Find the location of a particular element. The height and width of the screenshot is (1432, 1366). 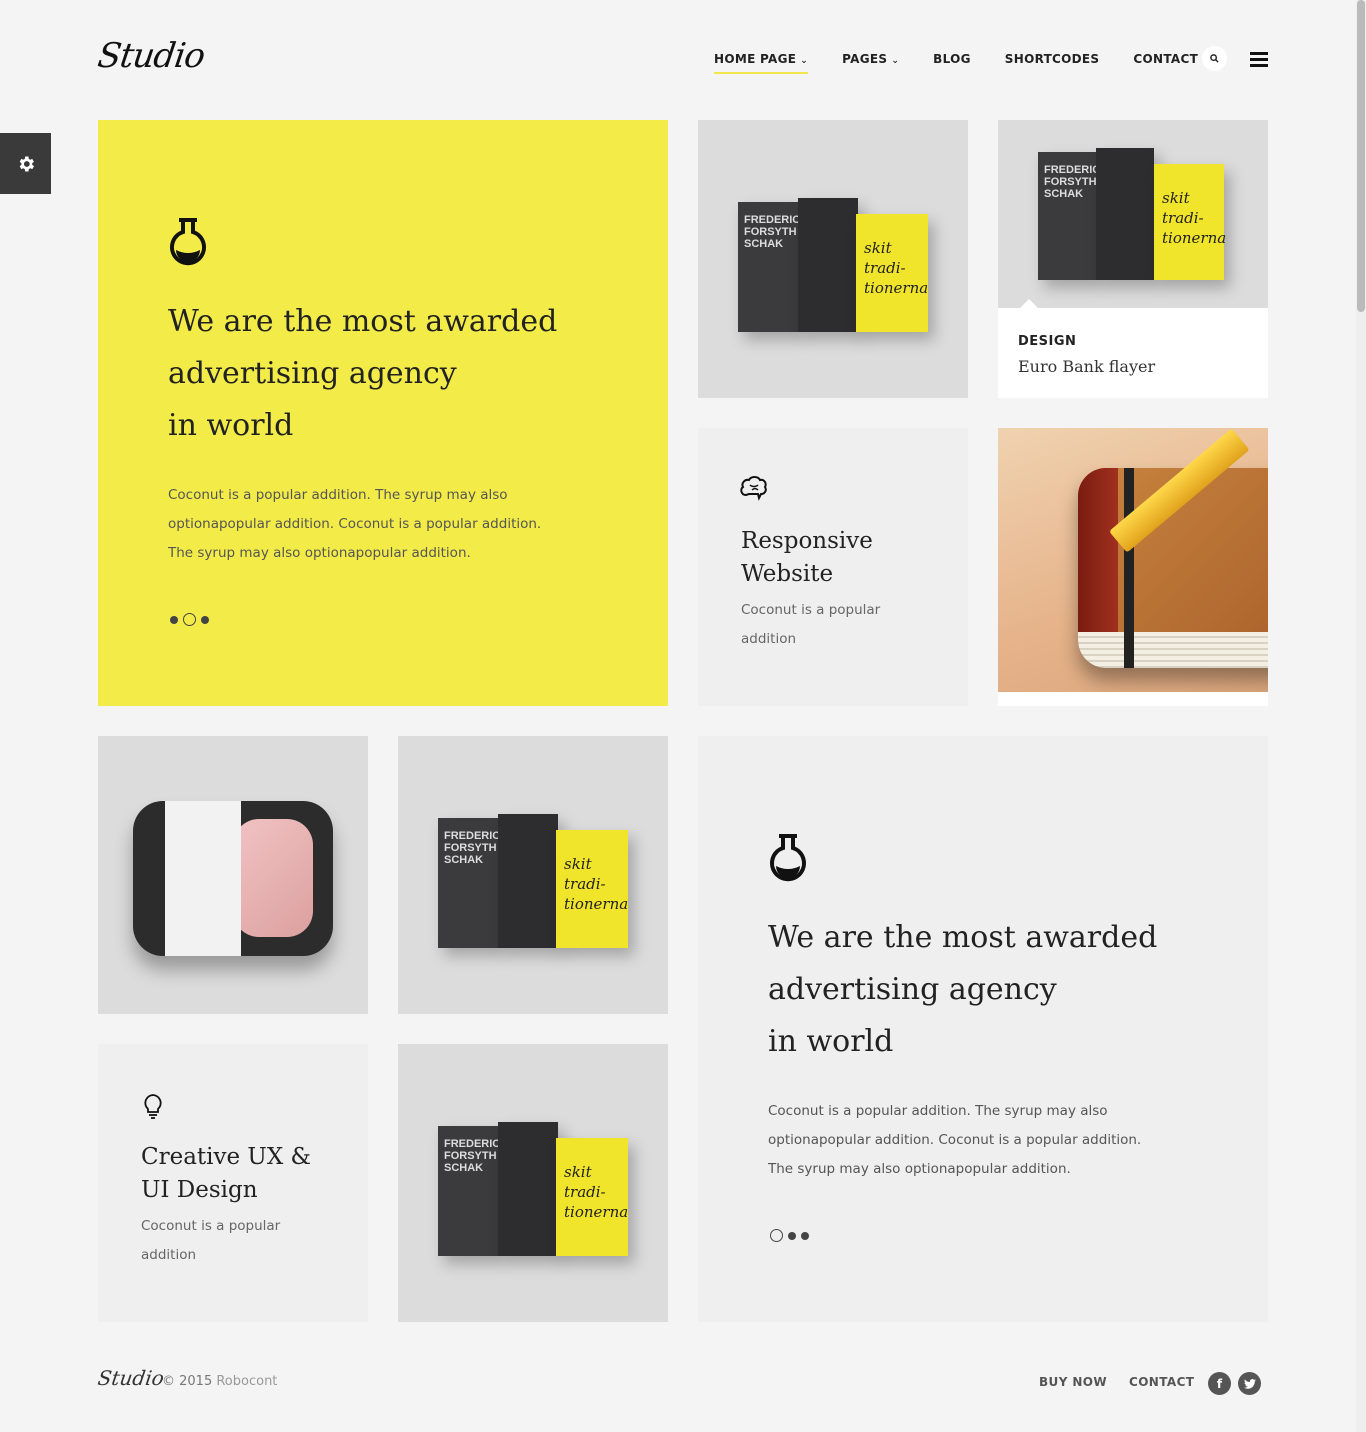

service-title-line: Website is located at coordinates (787, 574).